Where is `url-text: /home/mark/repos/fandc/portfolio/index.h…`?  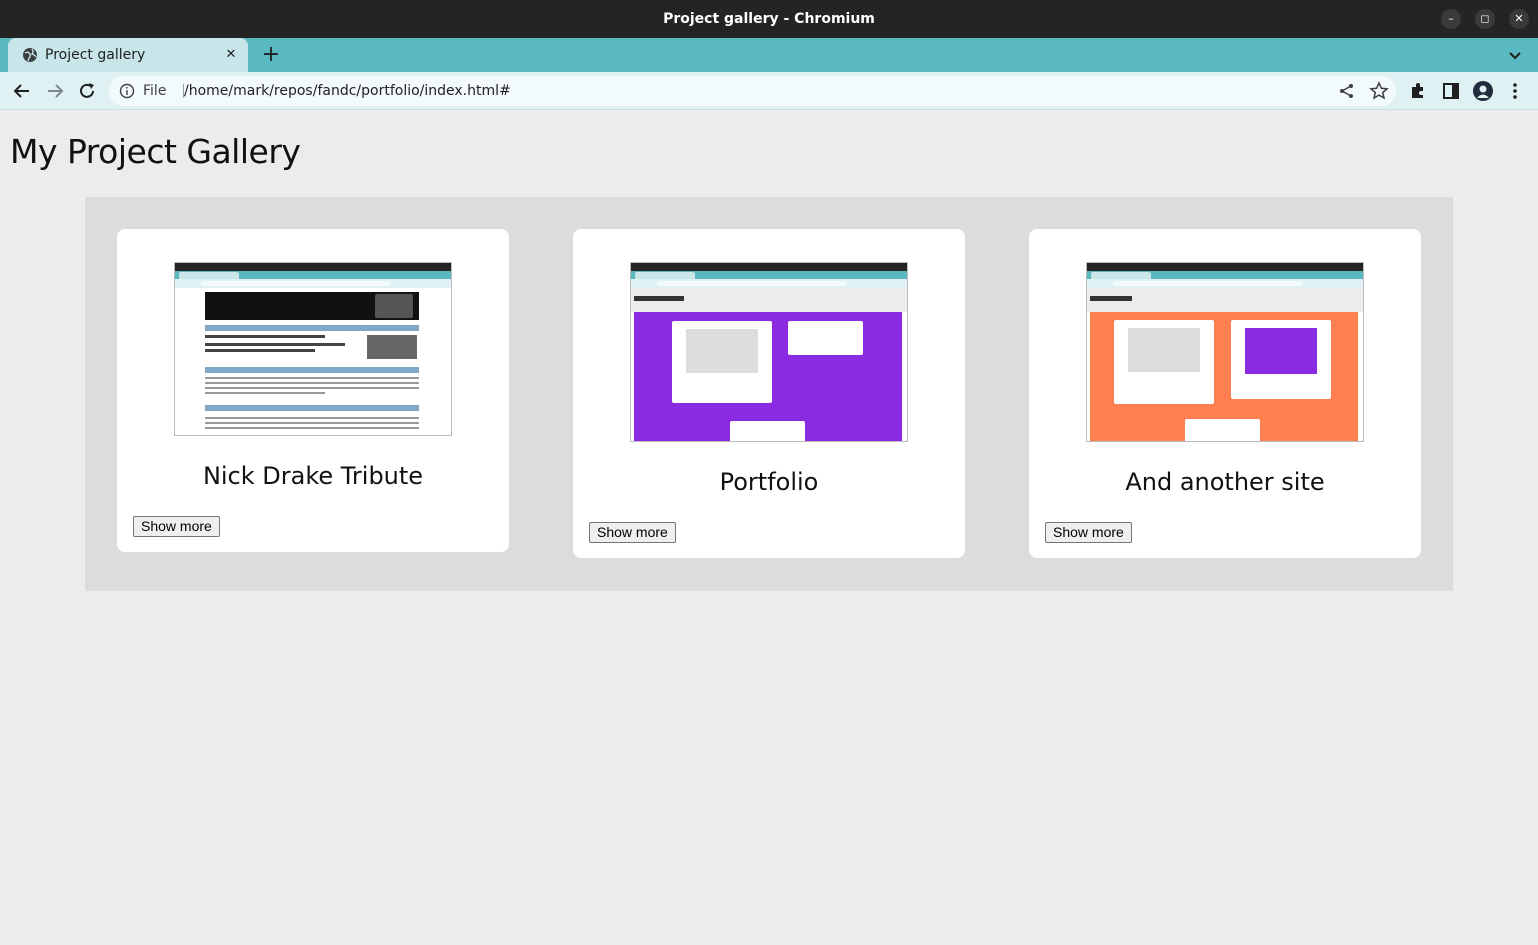
url-text: /home/mark/repos/fandc/portfolio/index.h… is located at coordinates (347, 91).